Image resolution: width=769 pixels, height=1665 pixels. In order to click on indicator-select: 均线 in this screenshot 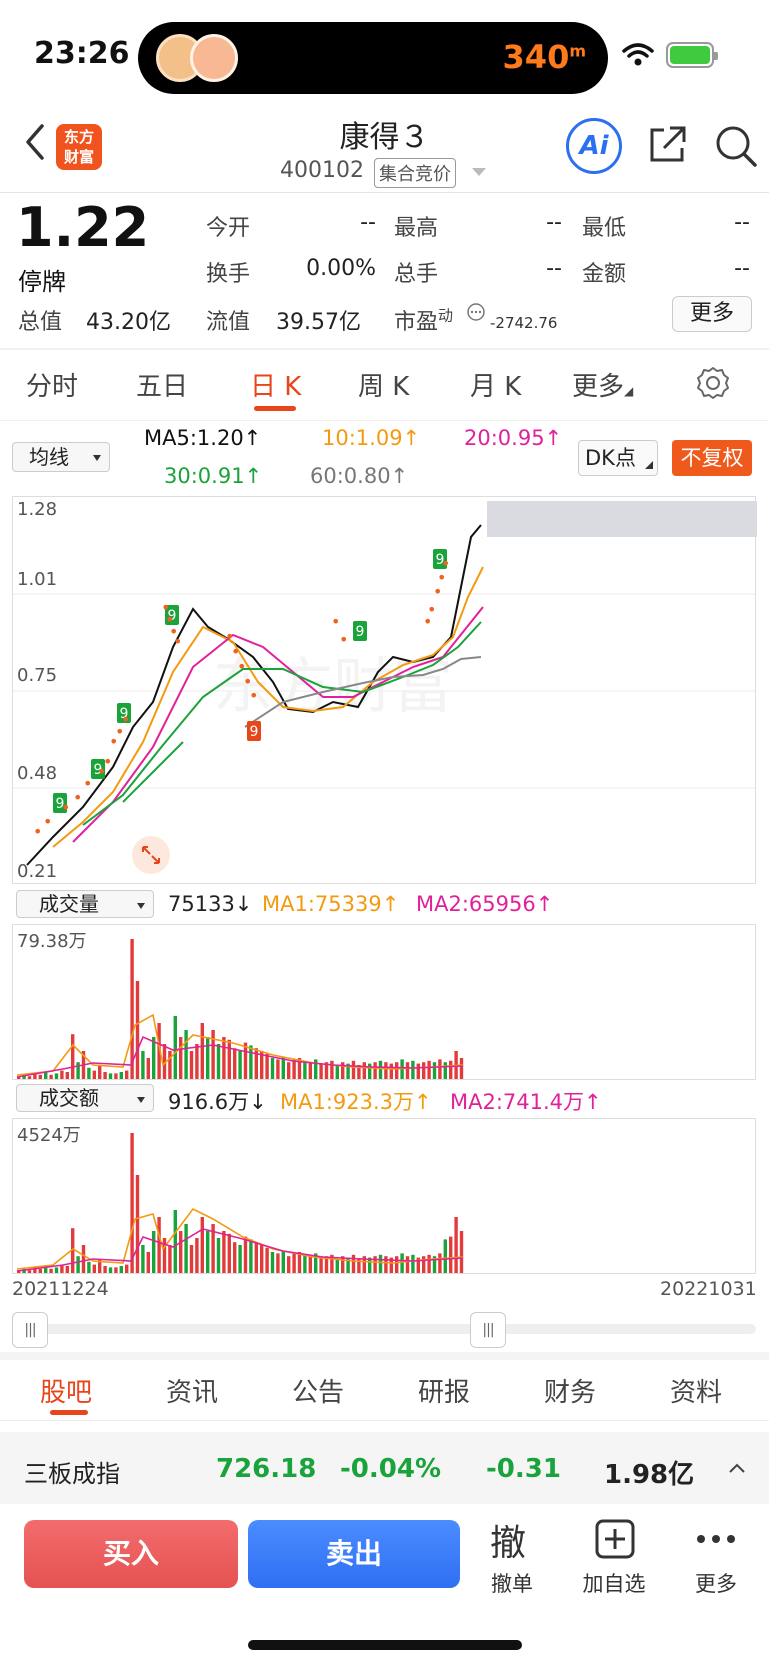, I will do `click(61, 457)`.